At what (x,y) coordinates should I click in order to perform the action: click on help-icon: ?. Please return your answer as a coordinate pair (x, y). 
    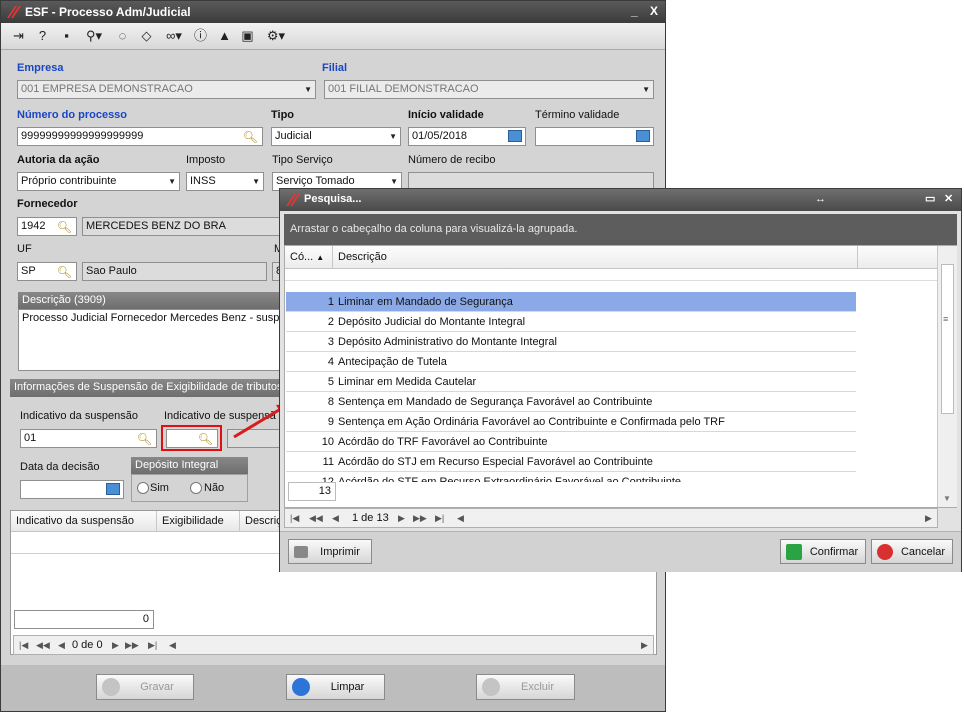
    Looking at the image, I should click on (42, 35).